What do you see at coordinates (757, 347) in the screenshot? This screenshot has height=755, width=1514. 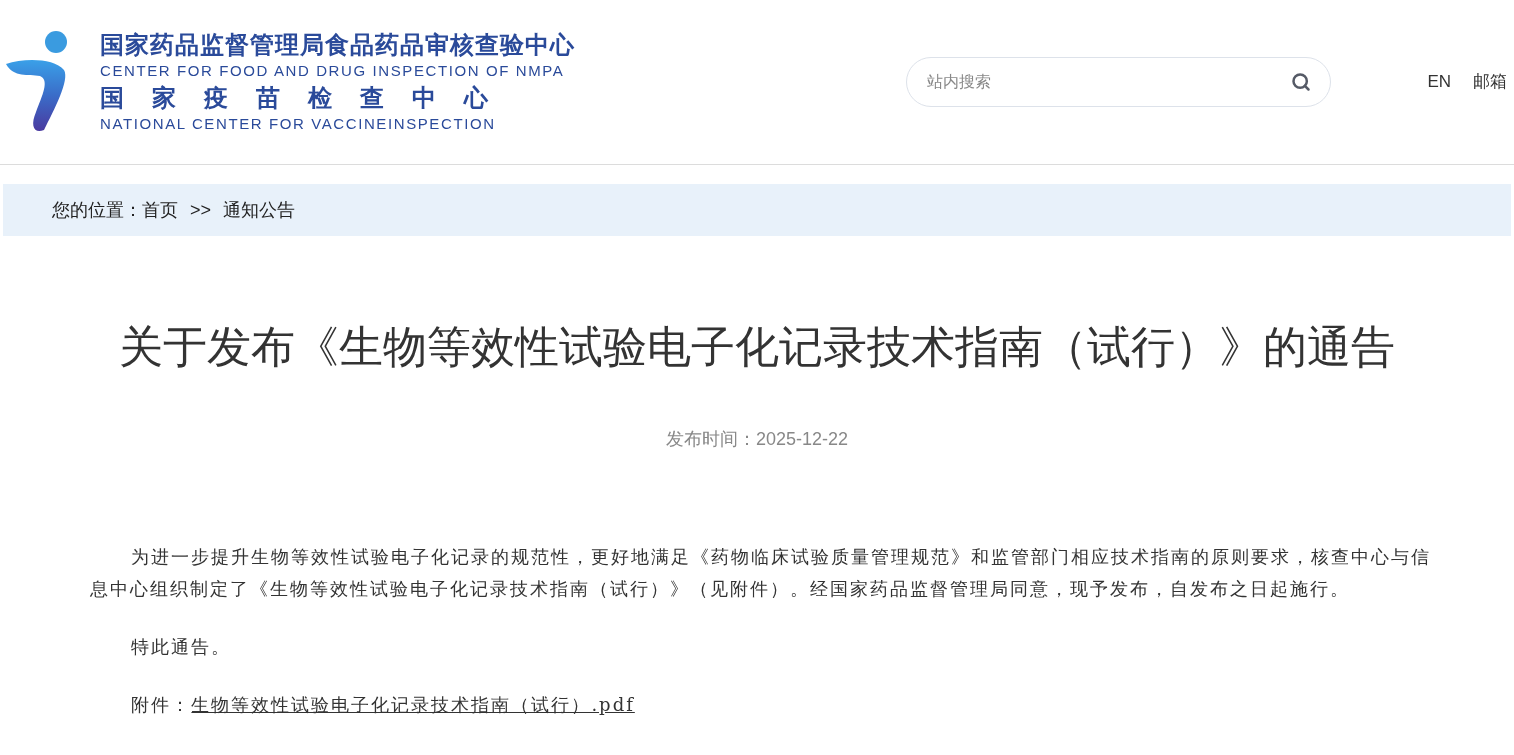 I see `article-title: 关于发布《生物等效性试验电子化记录技术指南（试行）》的通告` at bounding box center [757, 347].